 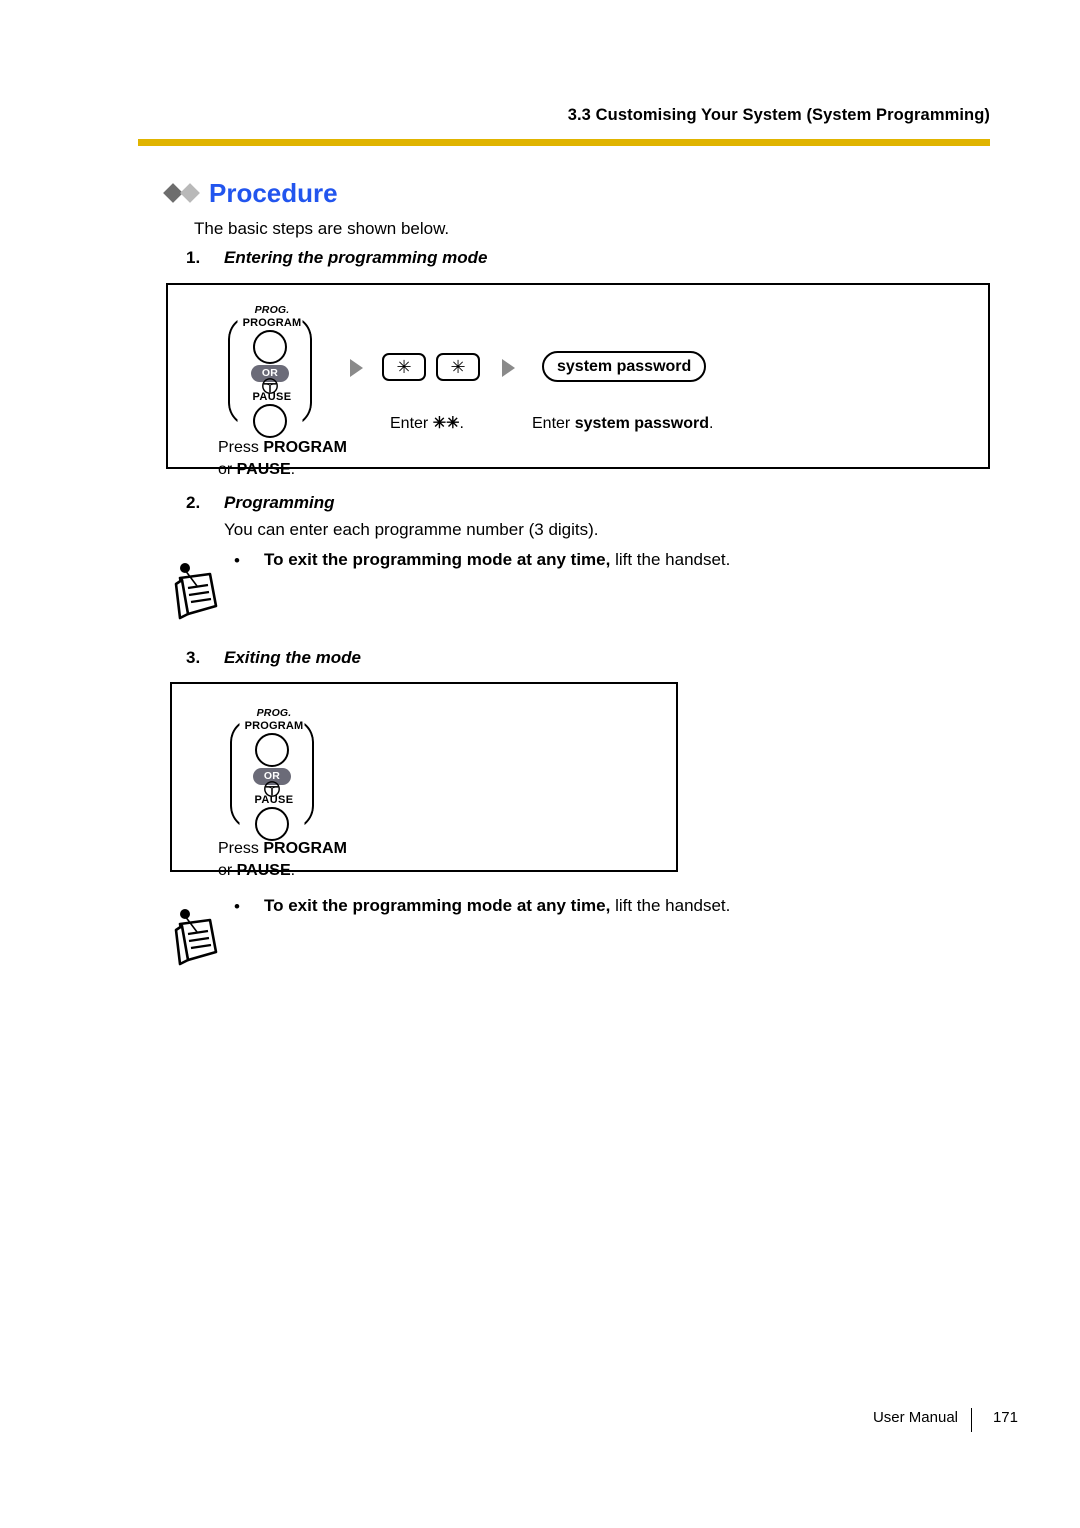 I want to click on phone-key-graphic: PROG. PROGRAM OR PAUSE, so click(x=272, y=370).